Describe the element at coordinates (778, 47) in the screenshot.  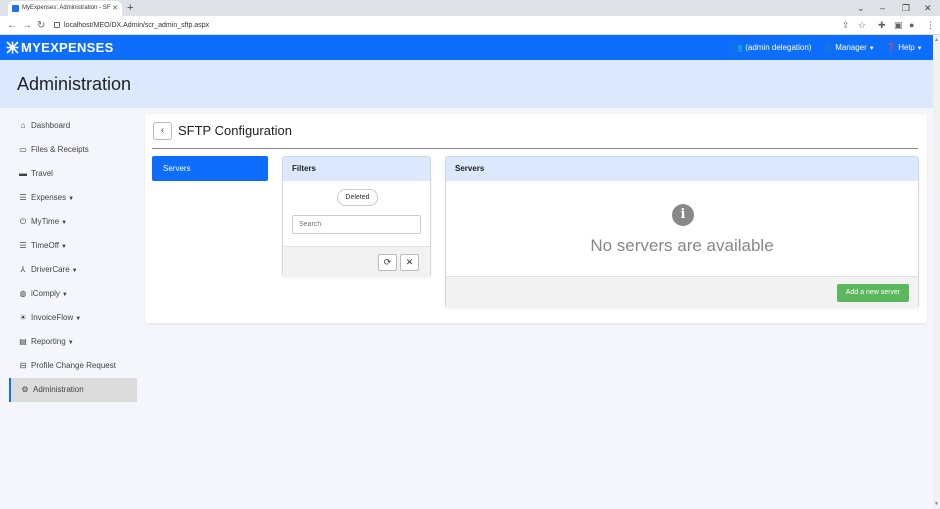
I see `admin-delegation-label: (admin delegation)` at that location.